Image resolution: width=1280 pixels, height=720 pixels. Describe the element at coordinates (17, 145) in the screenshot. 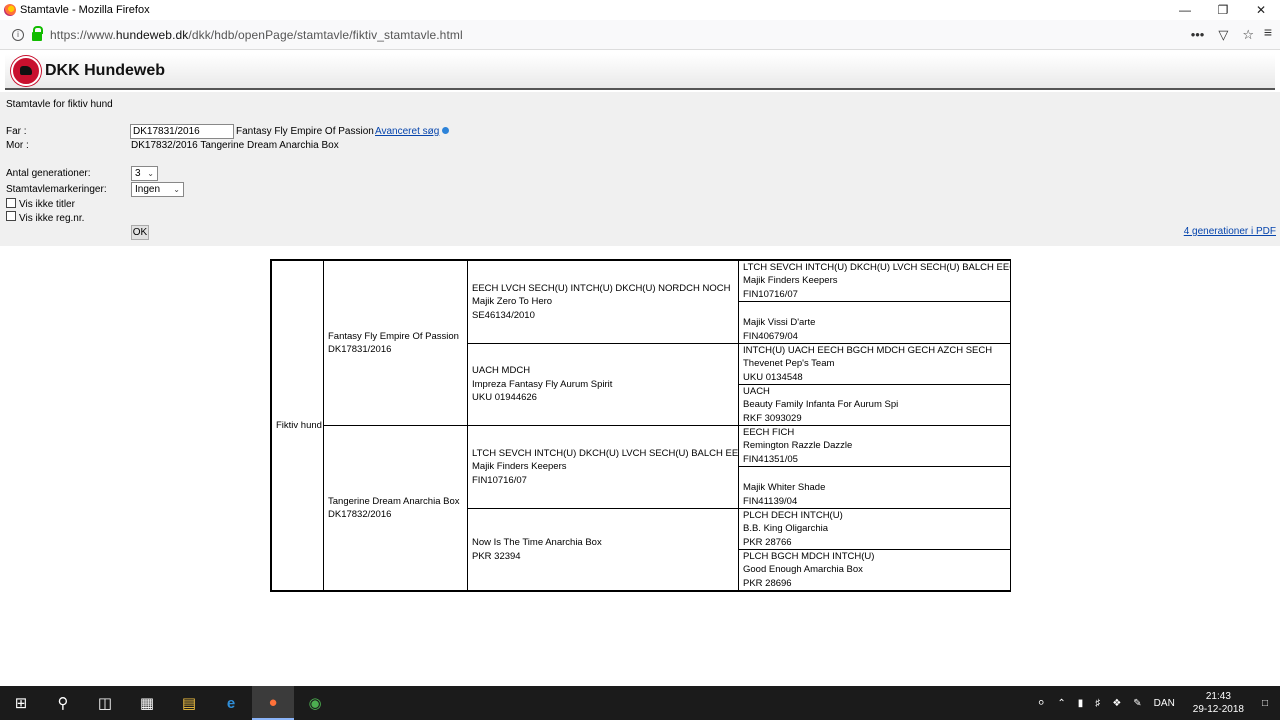

I see `mor-label: Mor :` at that location.